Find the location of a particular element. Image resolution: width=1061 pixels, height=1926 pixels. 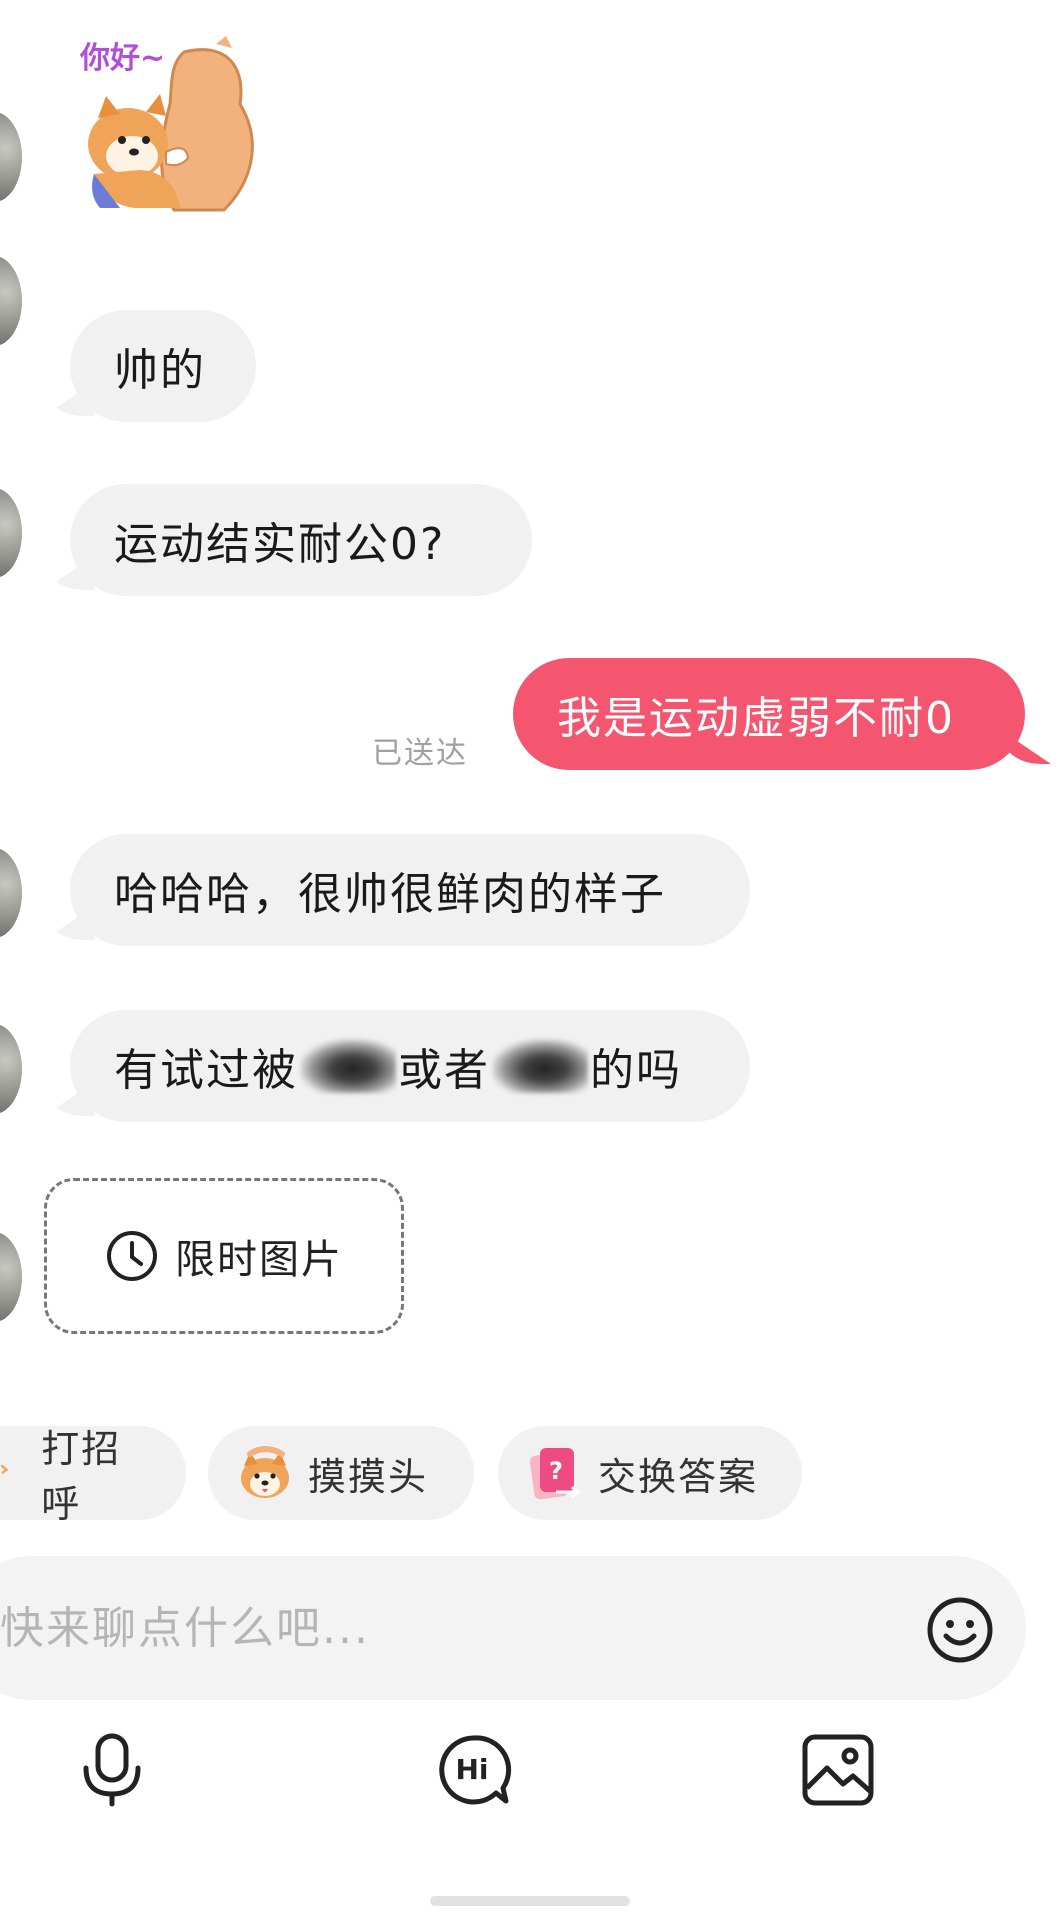

message-text: 运动结实耐公0? is located at coordinates (280, 544).